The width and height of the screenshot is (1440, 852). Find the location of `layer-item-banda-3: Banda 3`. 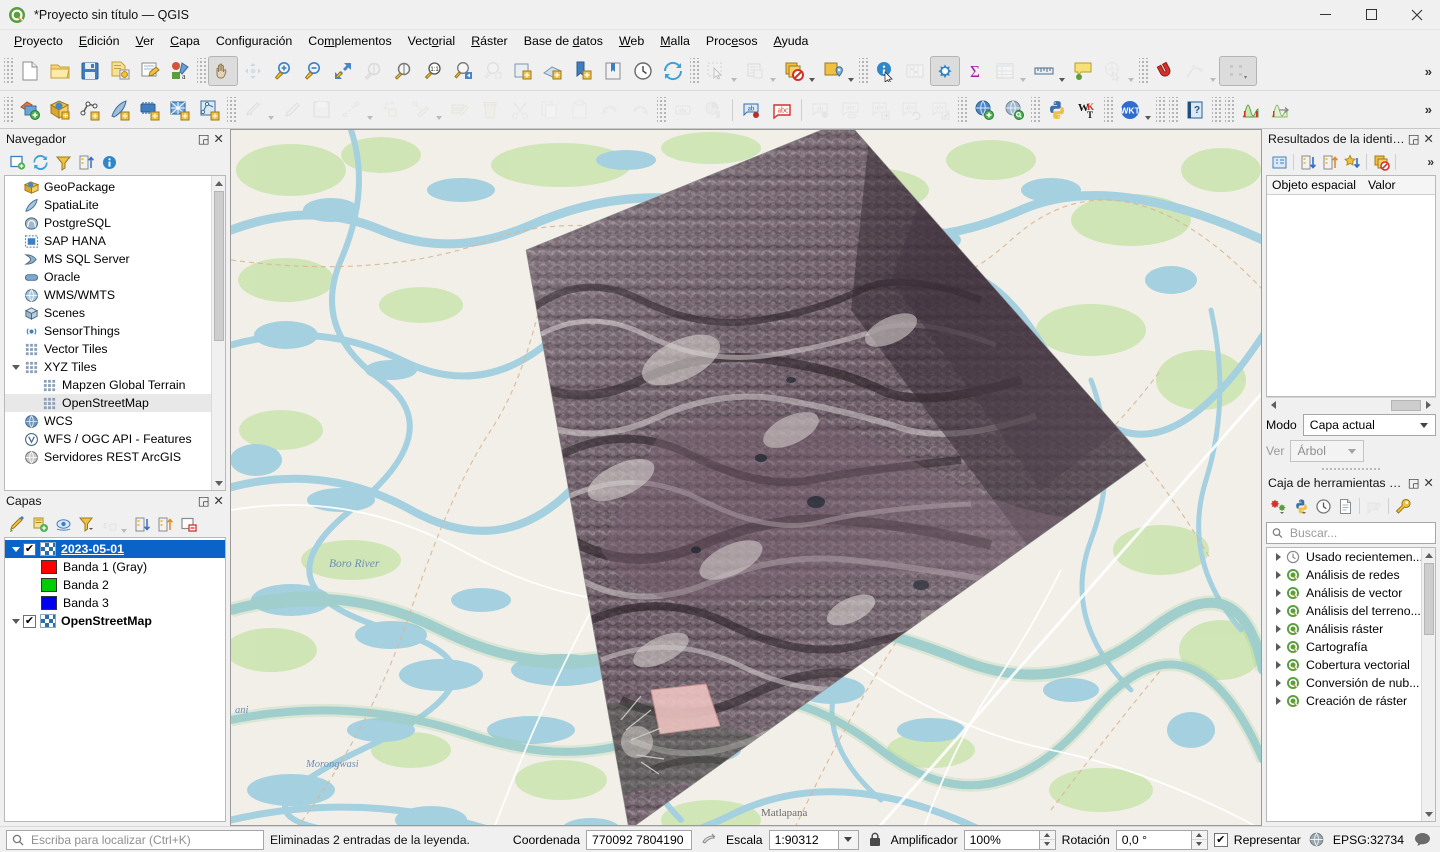

layer-item-banda-3: Banda 3 is located at coordinates (115, 603).